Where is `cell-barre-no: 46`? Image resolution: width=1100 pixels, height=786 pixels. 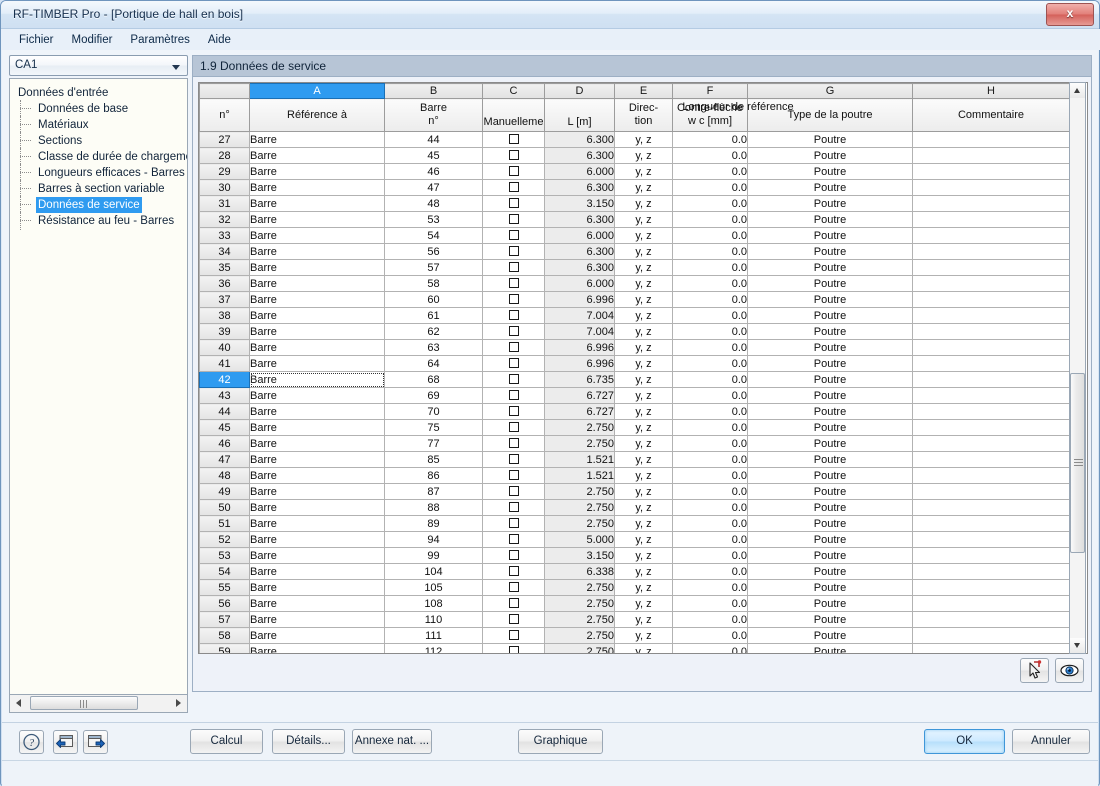 cell-barre-no: 46 is located at coordinates (433, 171).